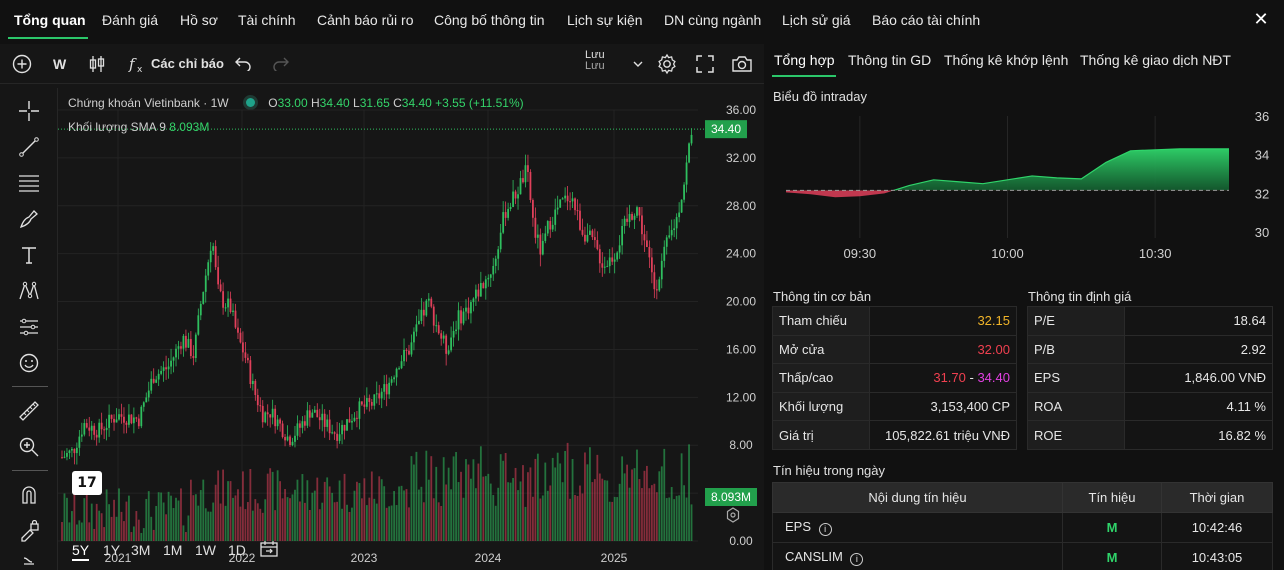 The height and width of the screenshot is (570, 1284). What do you see at coordinates (172, 550) in the screenshot?
I see `range-1m: 1M` at bounding box center [172, 550].